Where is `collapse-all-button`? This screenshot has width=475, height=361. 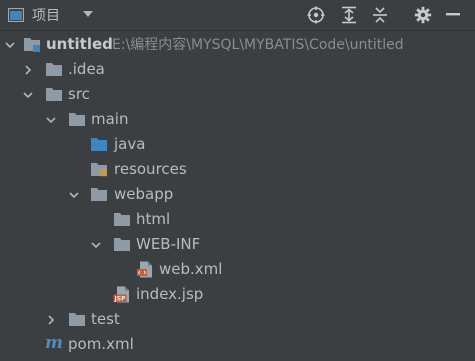 collapse-all-button is located at coordinates (380, 15).